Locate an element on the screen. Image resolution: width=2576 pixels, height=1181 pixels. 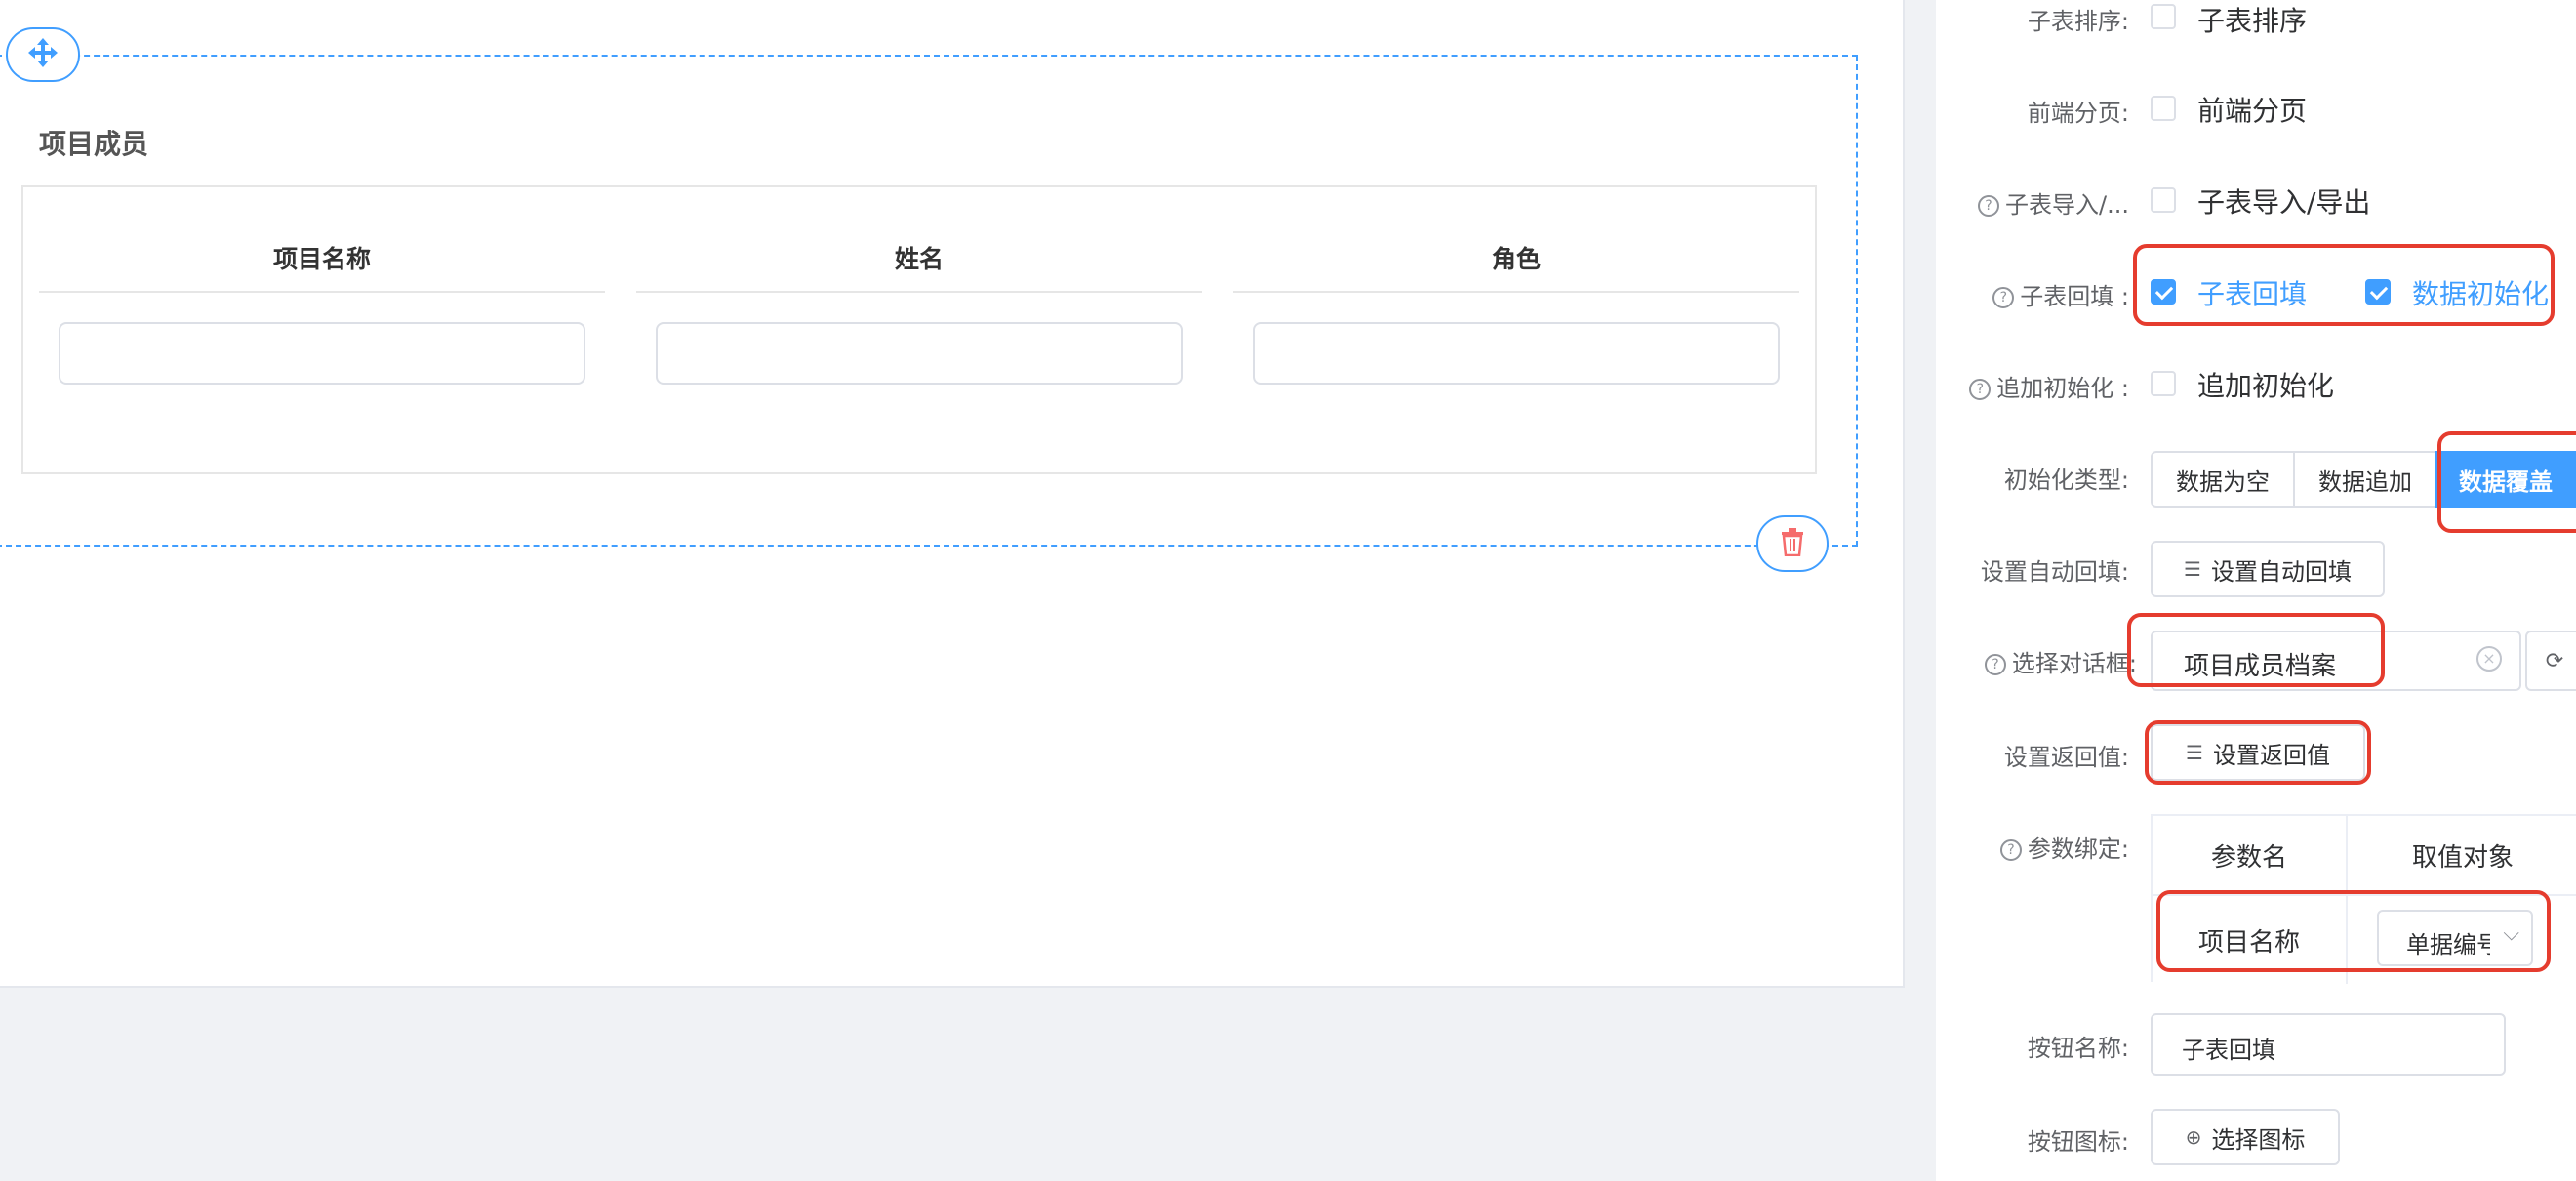
delete-widget-button is located at coordinates (1792, 543).